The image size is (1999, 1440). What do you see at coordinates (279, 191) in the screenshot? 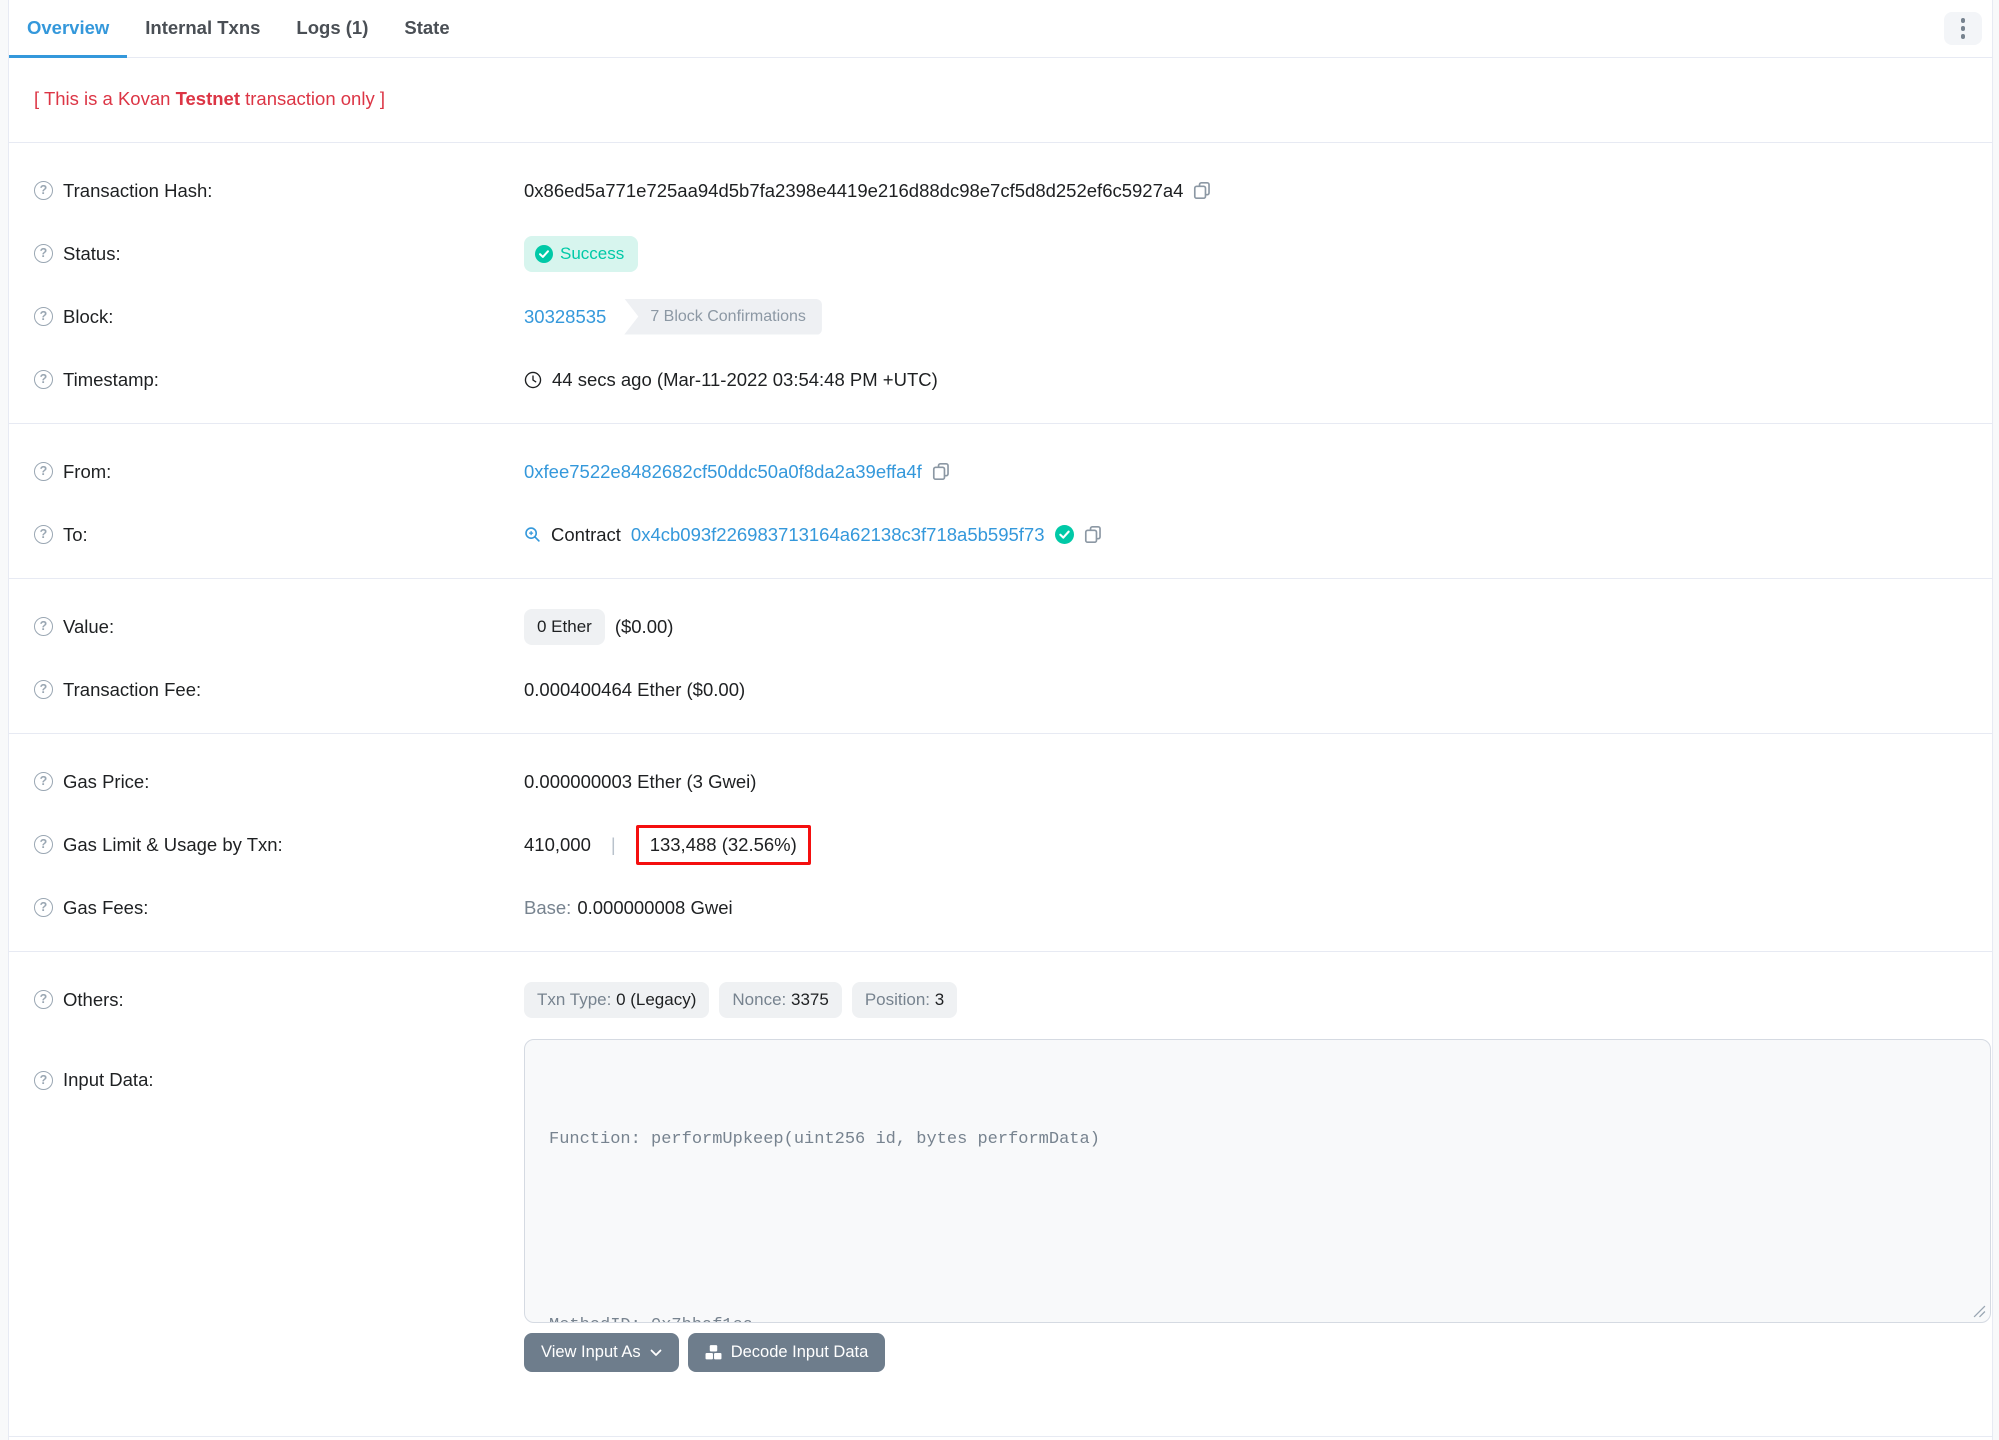
I see `transaction-hash-label-group: ? Transaction Hash:` at bounding box center [279, 191].